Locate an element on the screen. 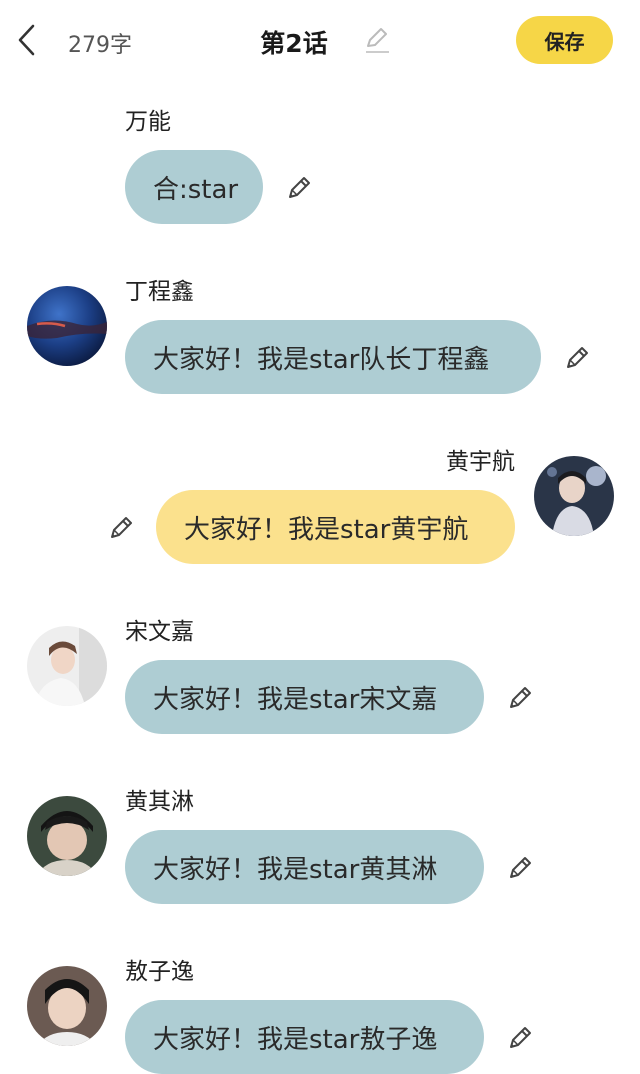 The image size is (640, 1074). top-bar: 279字 第2话 保存 is located at coordinates (320, 41).